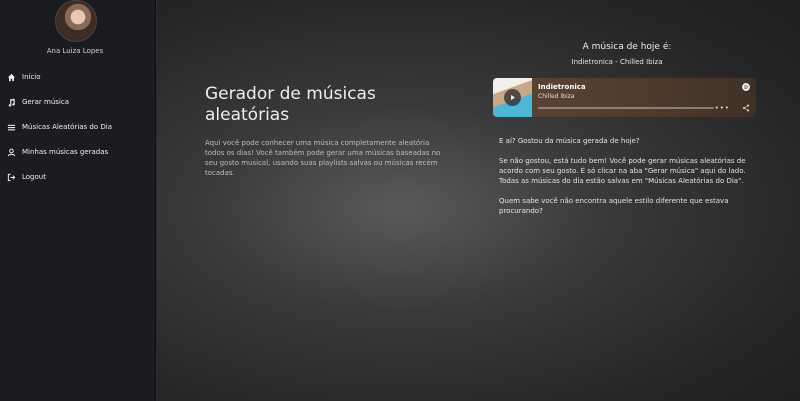 Image resolution: width=800 pixels, height=401 pixels. I want to click on today-label: A música de hoje é:, so click(627, 47).